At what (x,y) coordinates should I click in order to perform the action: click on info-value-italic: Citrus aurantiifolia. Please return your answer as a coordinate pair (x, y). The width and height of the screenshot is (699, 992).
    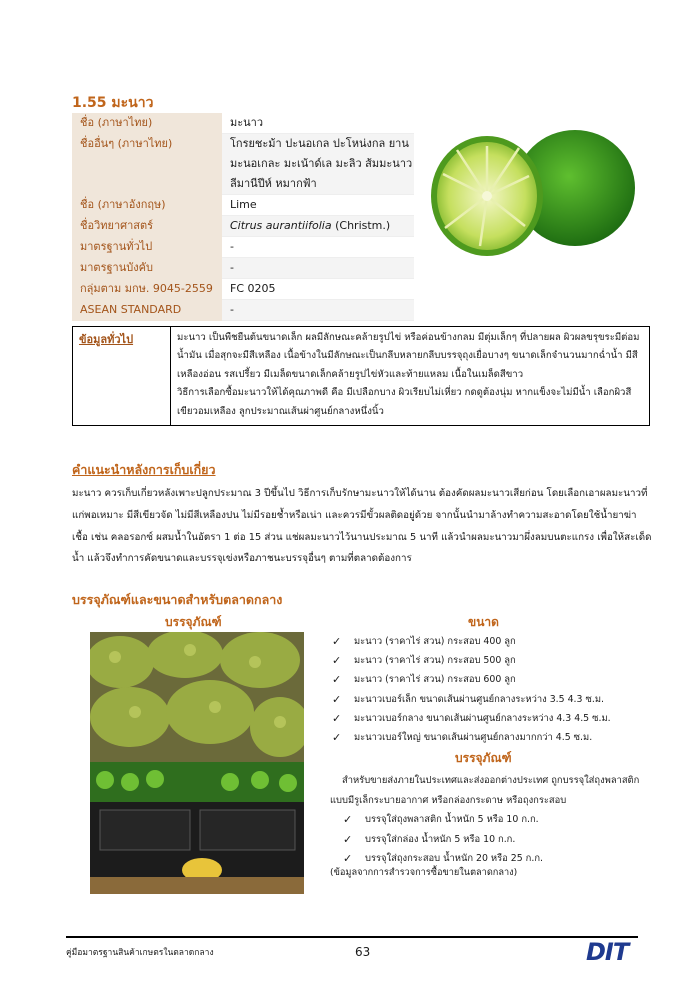
    Looking at the image, I should click on (281, 225).